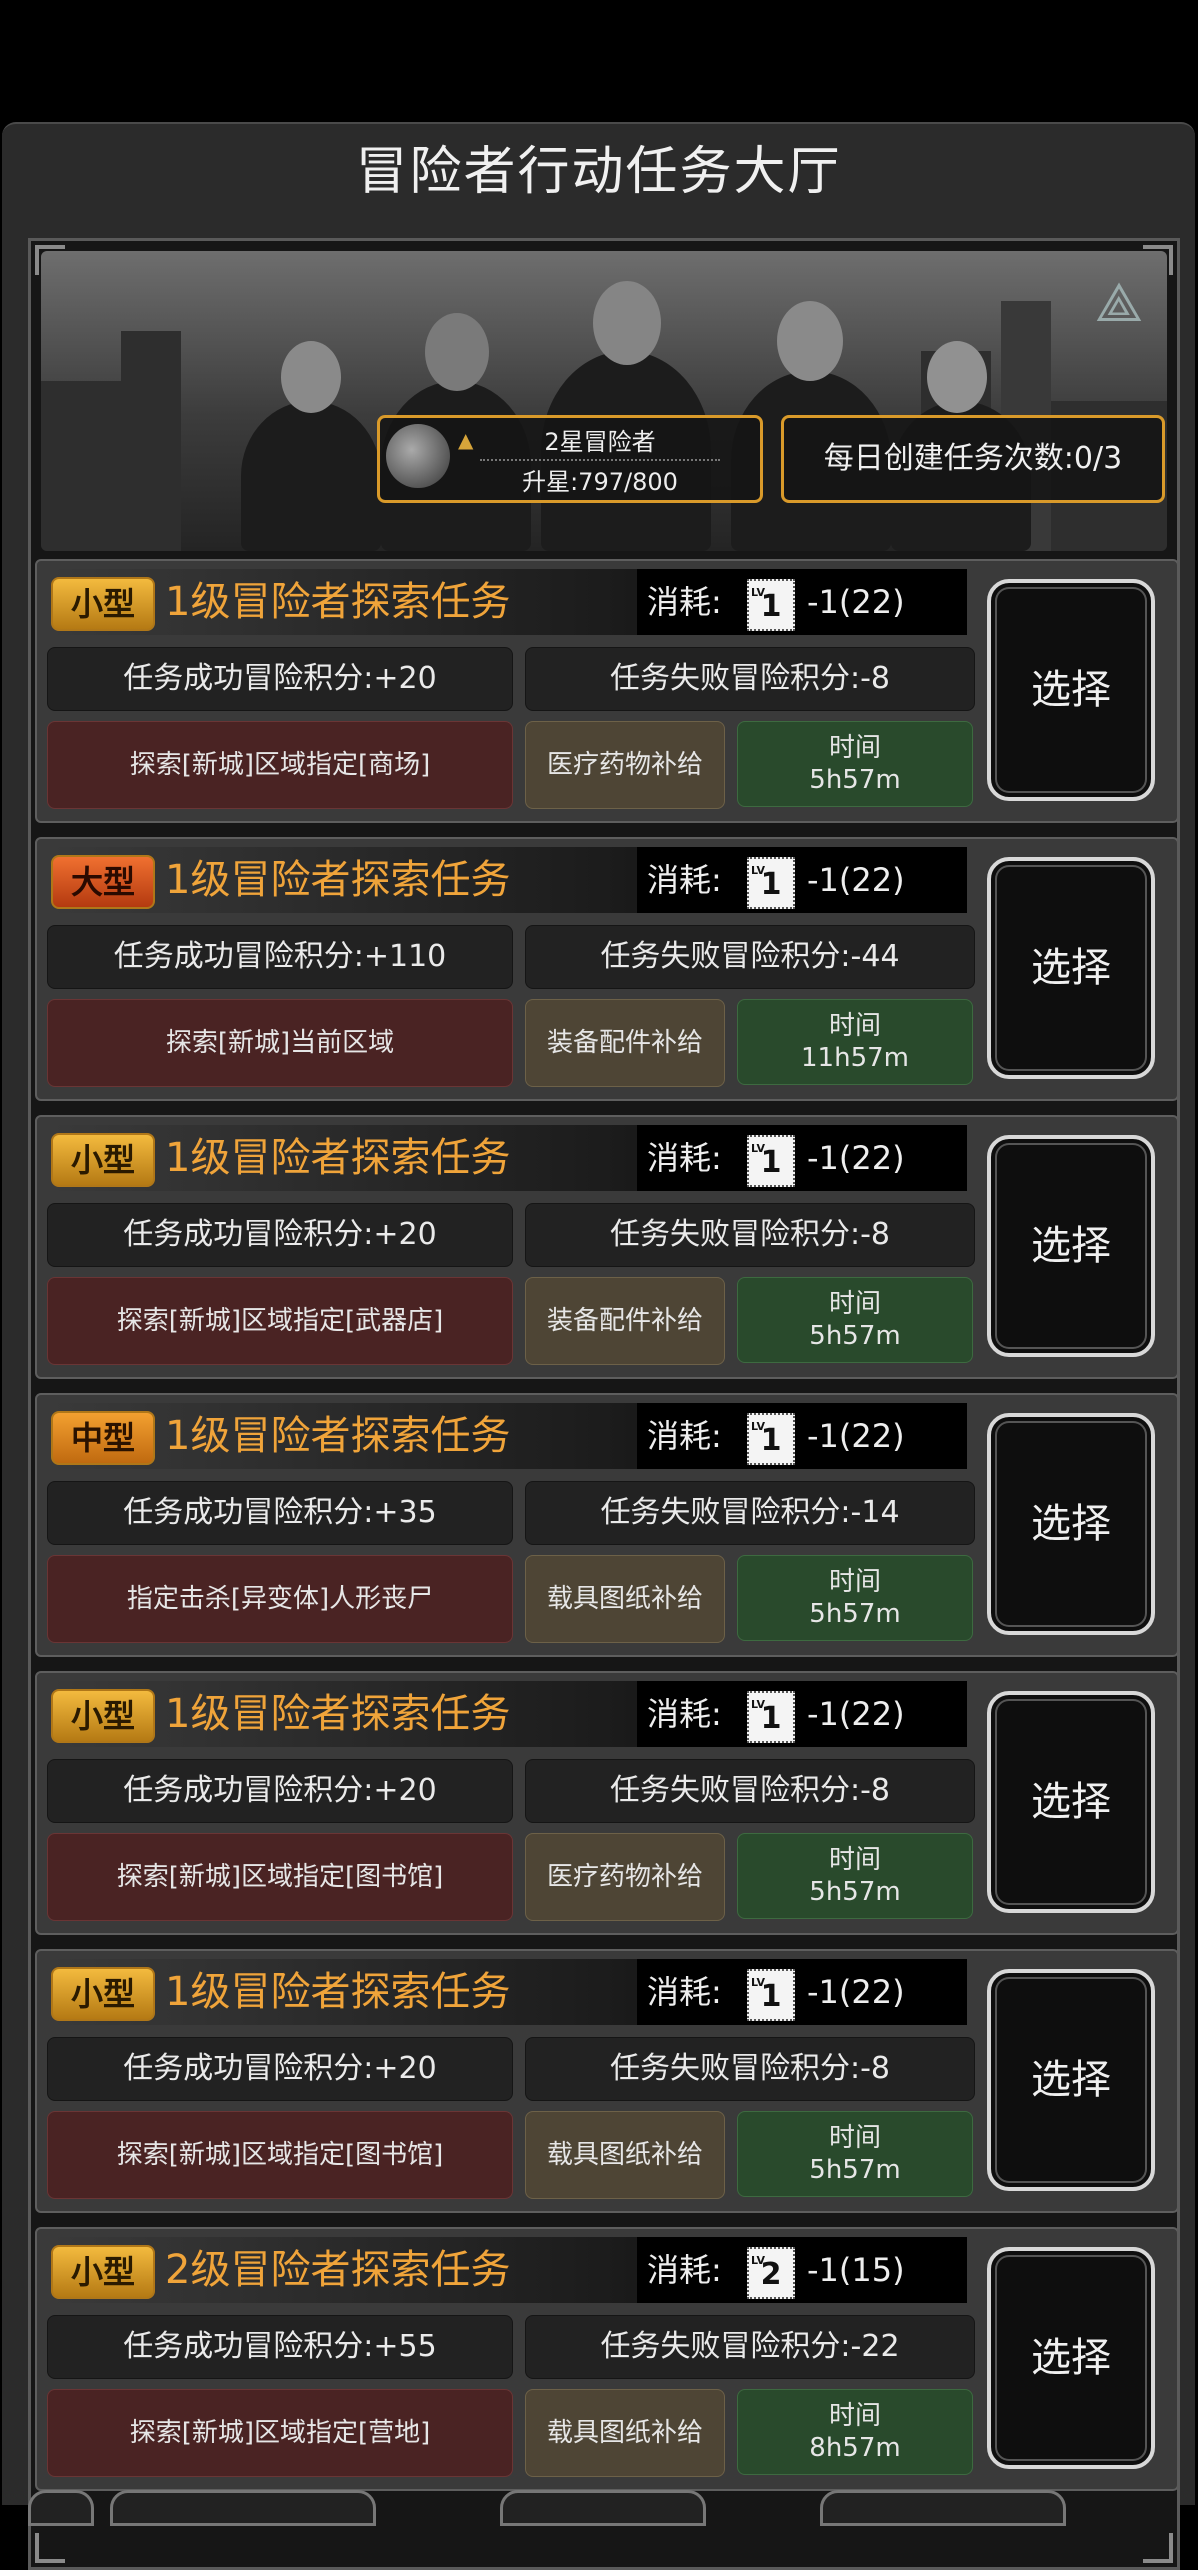 Image resolution: width=1198 pixels, height=2570 pixels. Describe the element at coordinates (855, 1058) in the screenshot. I see `time-value: 11h57m` at that location.